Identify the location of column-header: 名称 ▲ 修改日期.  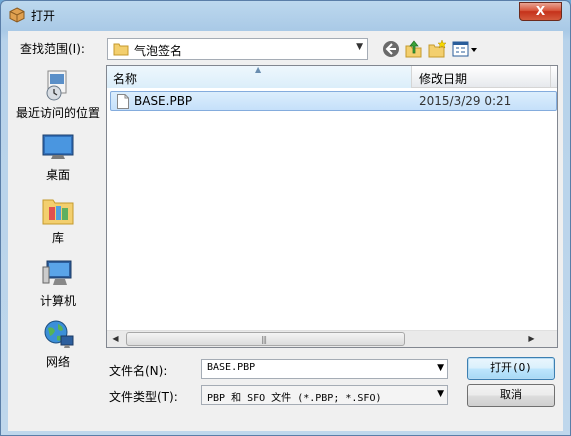
(332, 76).